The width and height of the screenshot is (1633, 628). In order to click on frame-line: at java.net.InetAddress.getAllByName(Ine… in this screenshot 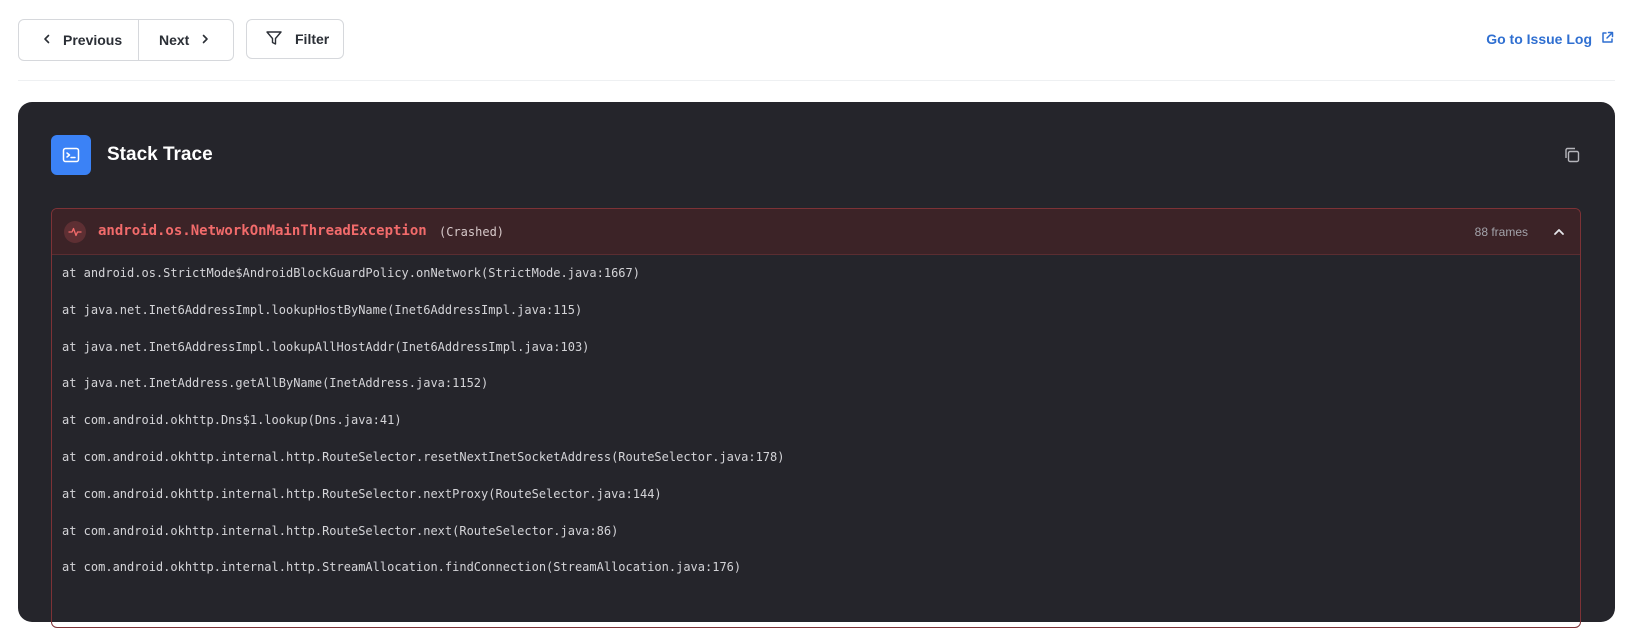, I will do `click(275, 383)`.